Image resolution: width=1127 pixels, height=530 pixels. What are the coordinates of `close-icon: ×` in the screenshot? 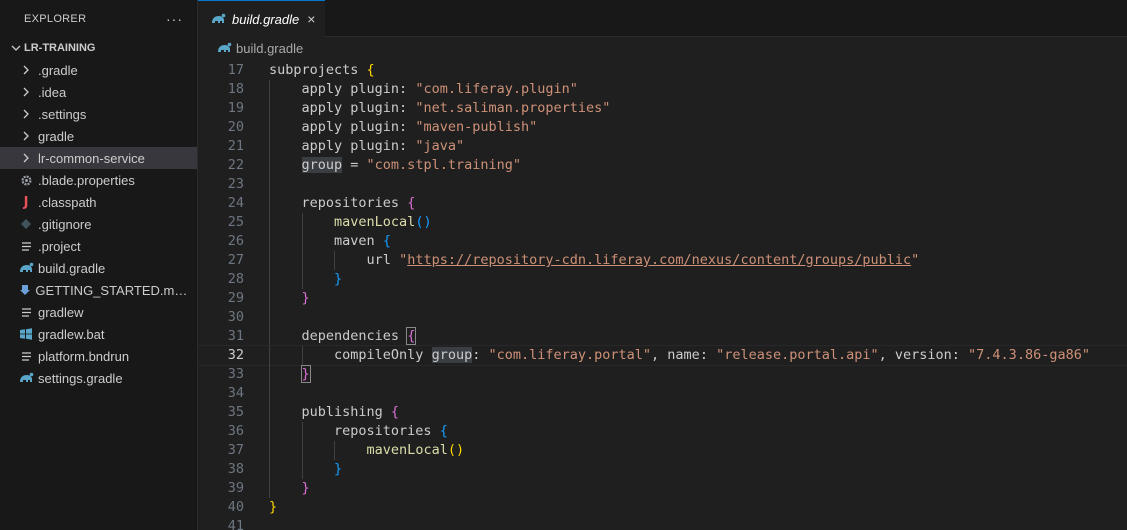 It's located at (311, 19).